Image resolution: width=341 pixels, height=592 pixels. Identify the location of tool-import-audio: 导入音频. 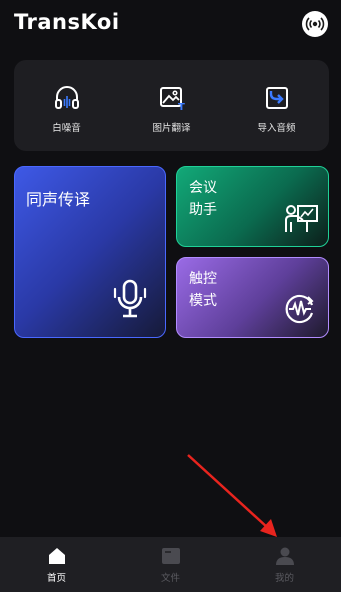
(276, 105).